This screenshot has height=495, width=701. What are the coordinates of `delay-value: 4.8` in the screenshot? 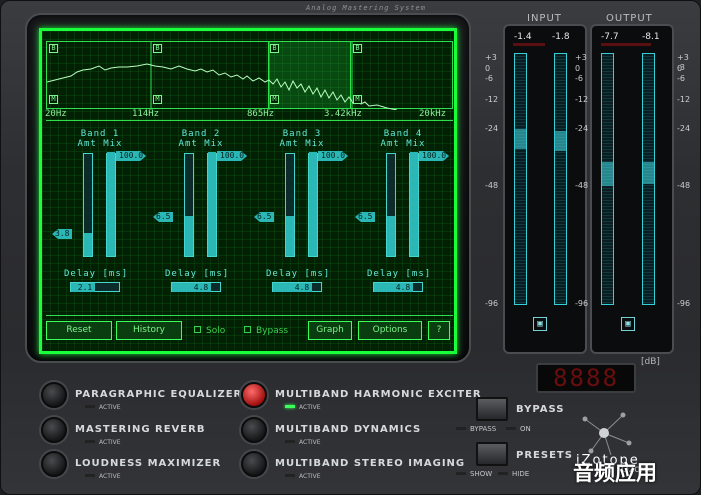 It's located at (292, 287).